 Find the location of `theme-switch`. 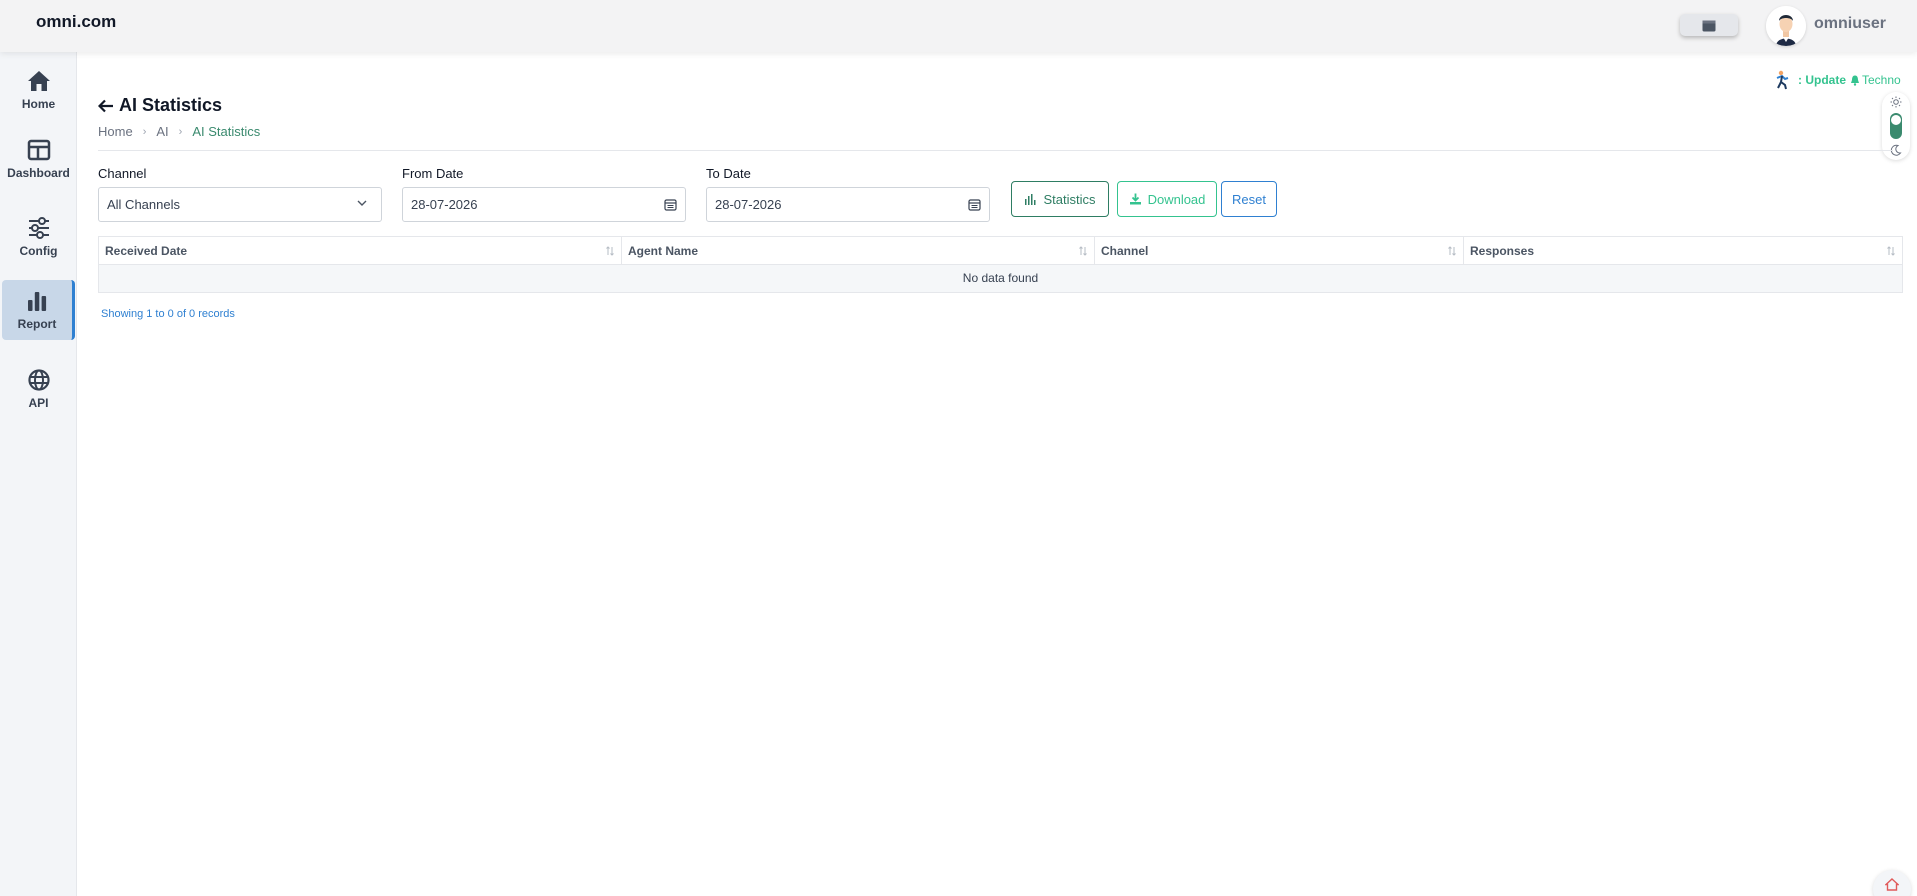

theme-switch is located at coordinates (1896, 126).